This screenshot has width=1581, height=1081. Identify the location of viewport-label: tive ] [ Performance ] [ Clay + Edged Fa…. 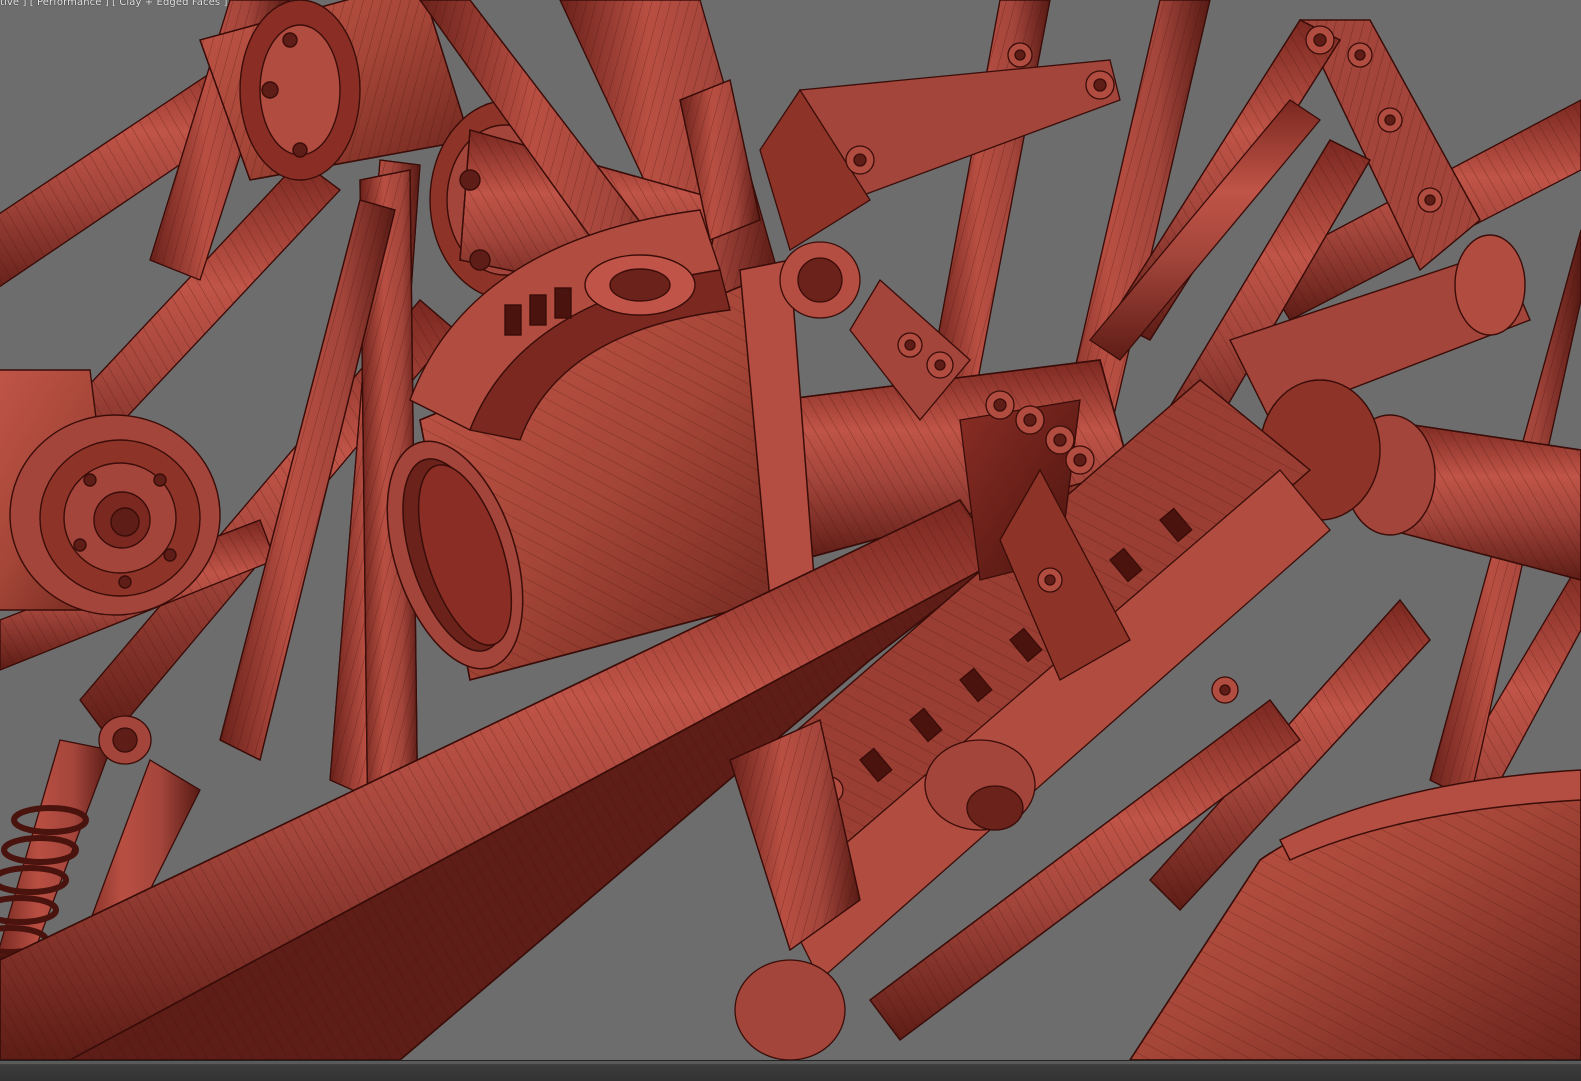
(113, 4).